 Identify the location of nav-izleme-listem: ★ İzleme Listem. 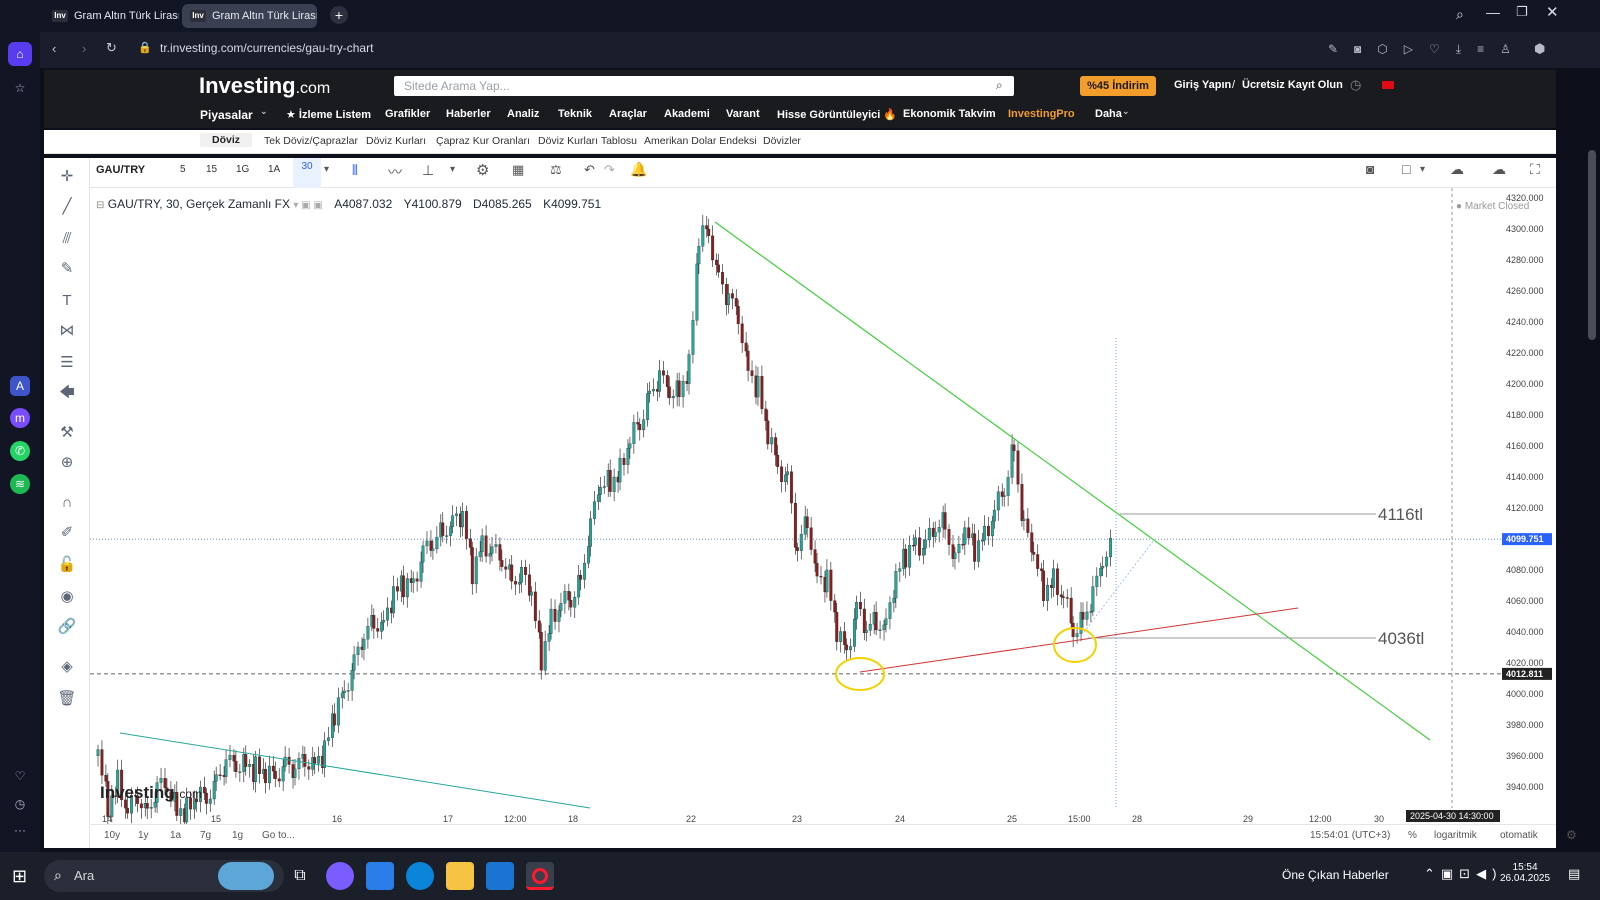
(328, 114).